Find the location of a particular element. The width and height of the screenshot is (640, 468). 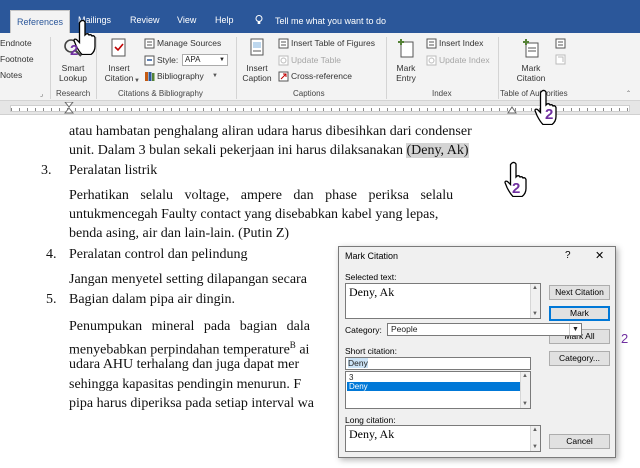

list-heading: Peralatan control dan pelindung is located at coordinates (158, 254).